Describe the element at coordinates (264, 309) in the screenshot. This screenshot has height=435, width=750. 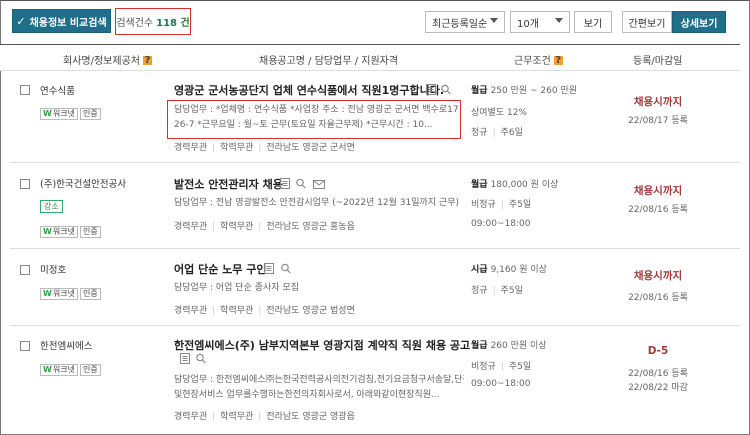
I see `job-meta: 경력무관 | 학력무관 | 전라남도 영광군 법성면` at that location.